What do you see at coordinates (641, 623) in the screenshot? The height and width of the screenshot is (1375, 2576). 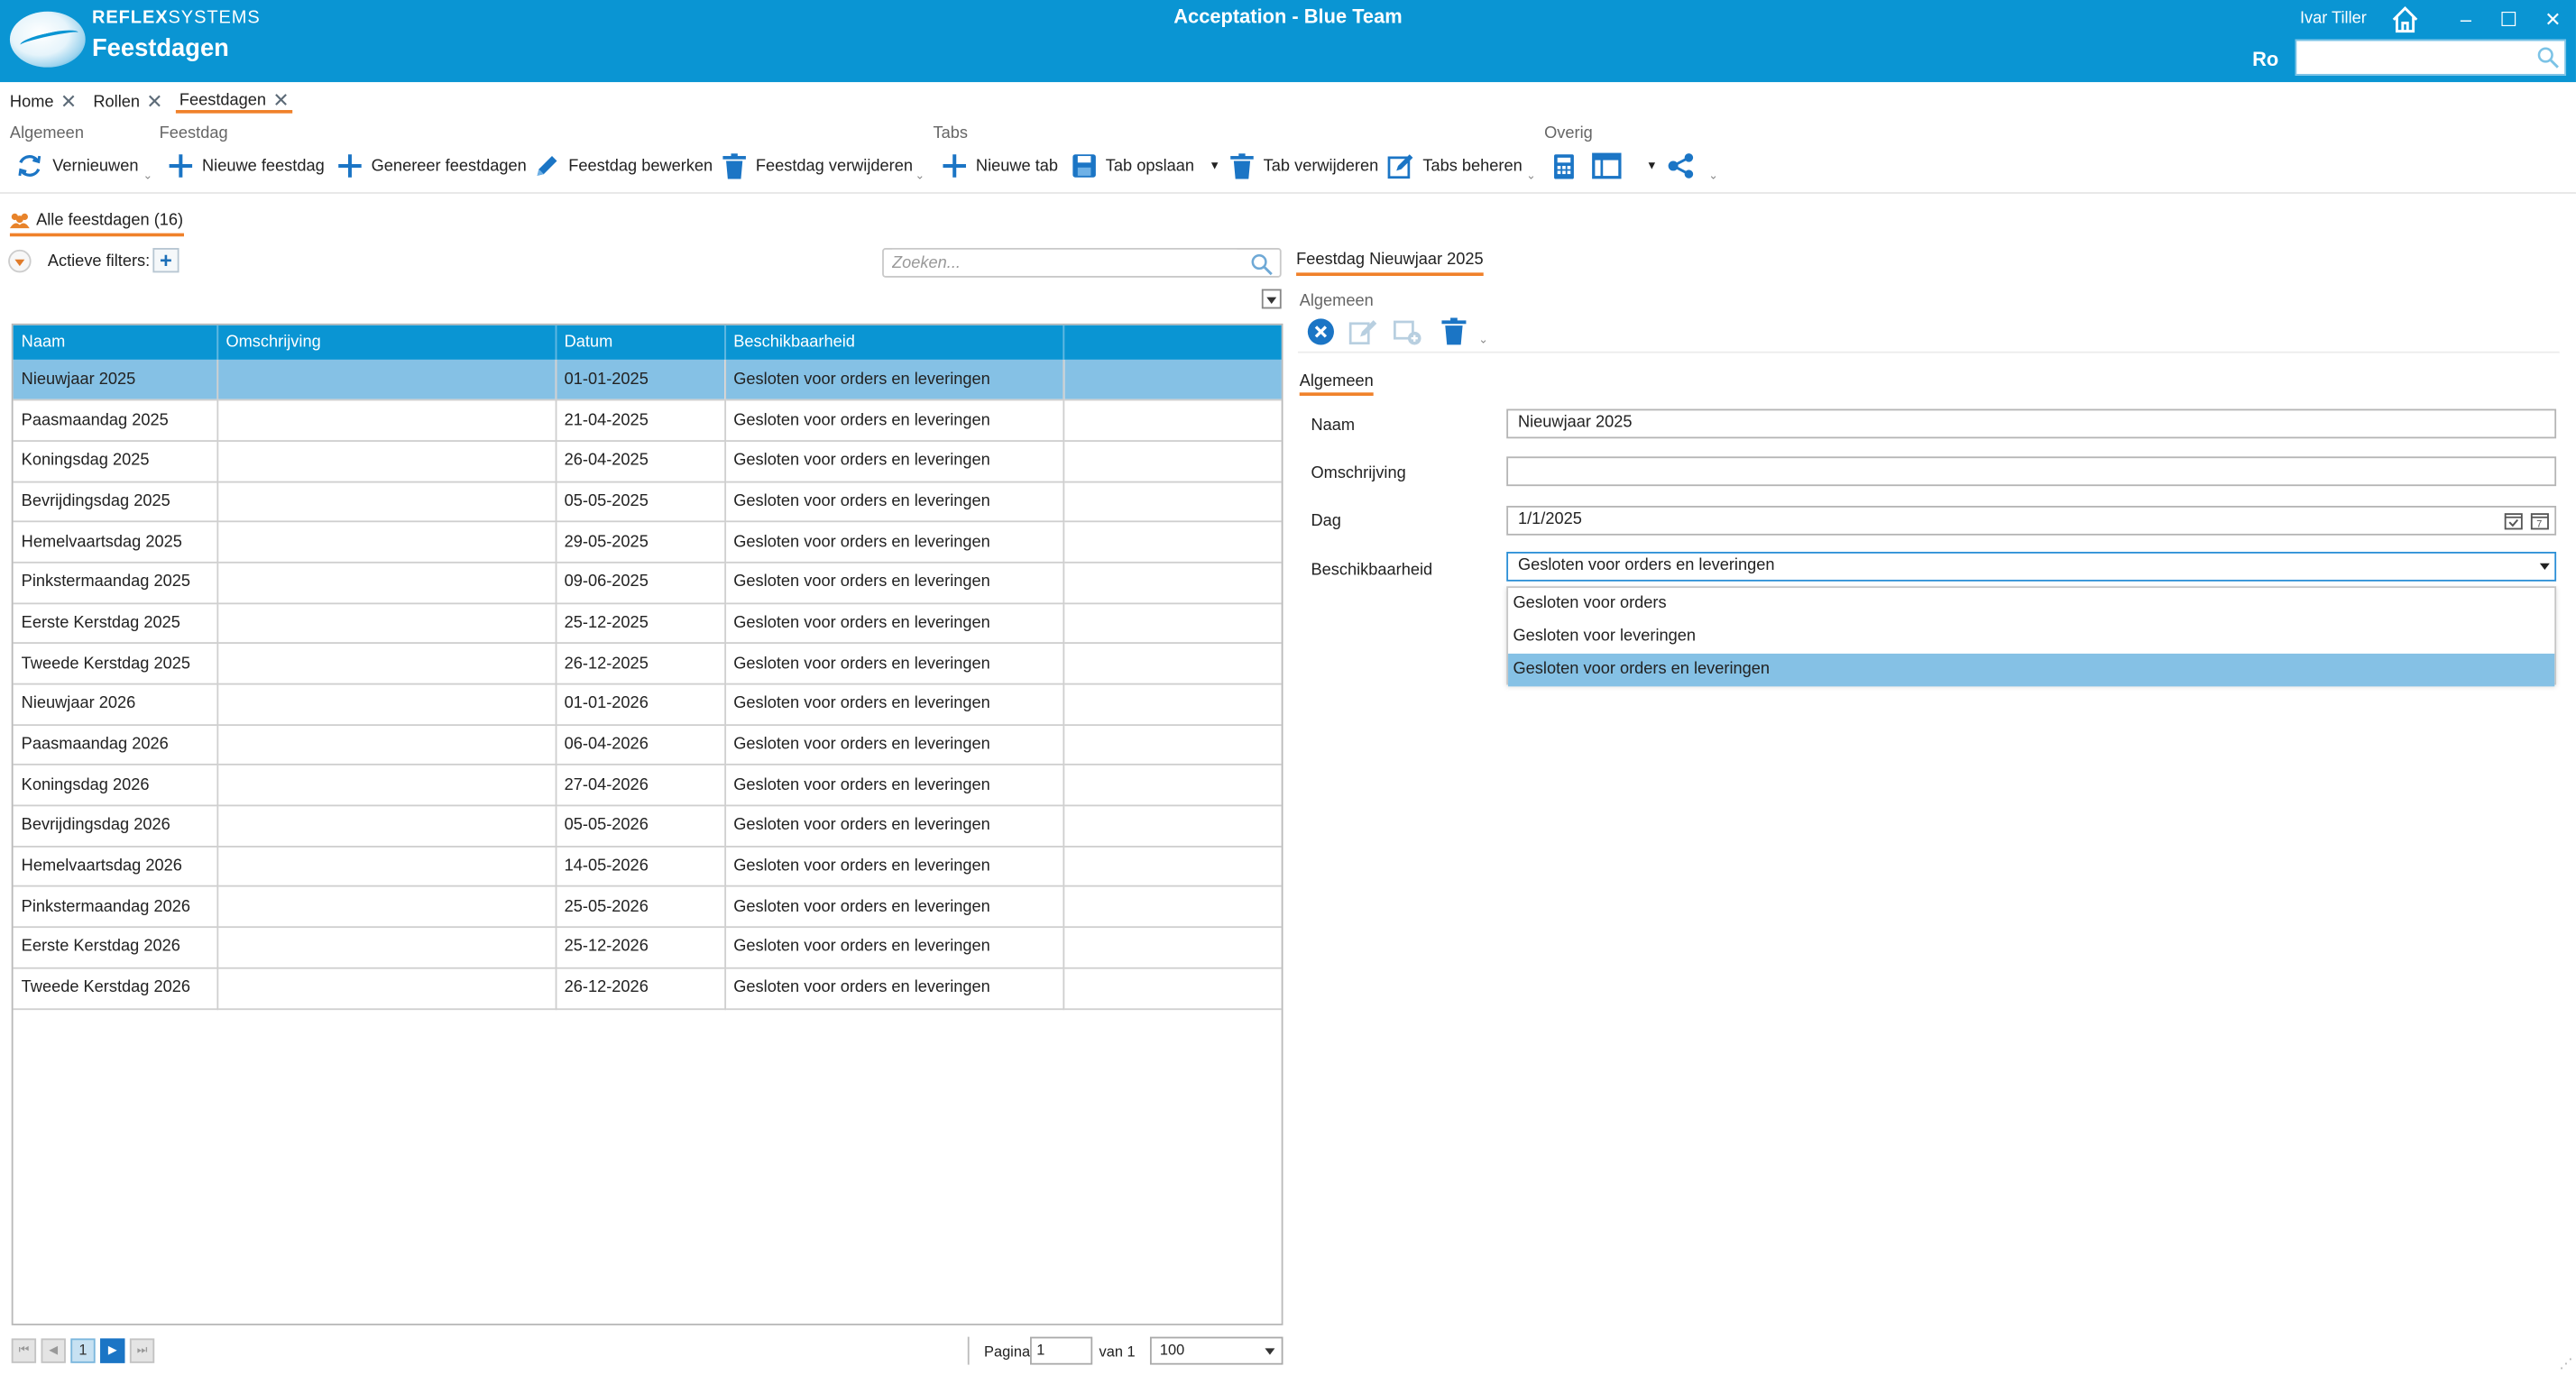 I see `cell-datum: 25-12-2025` at bounding box center [641, 623].